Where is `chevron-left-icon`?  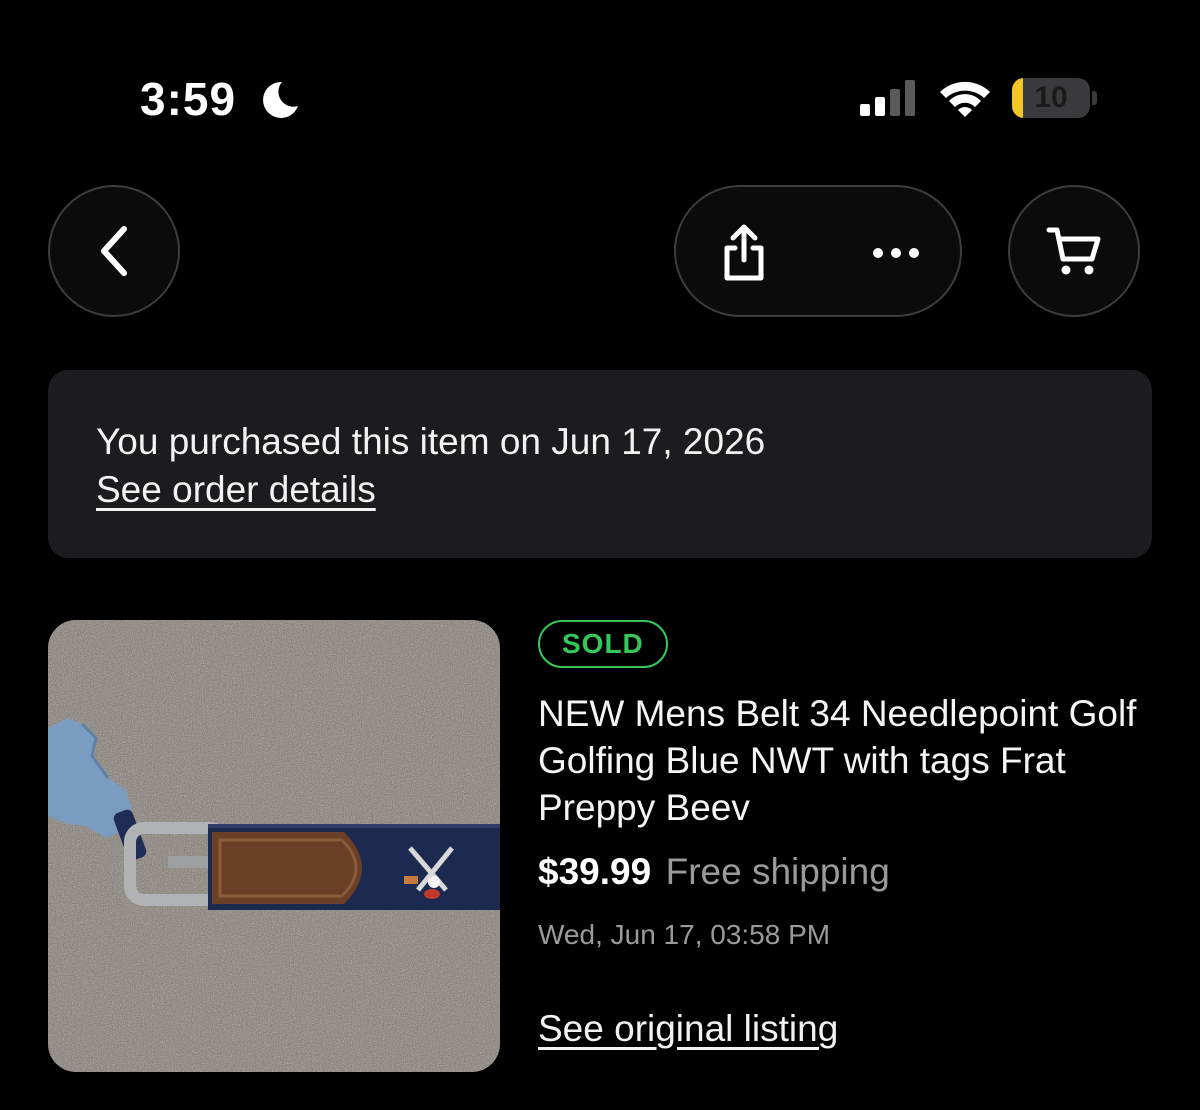
chevron-left-icon is located at coordinates (114, 251).